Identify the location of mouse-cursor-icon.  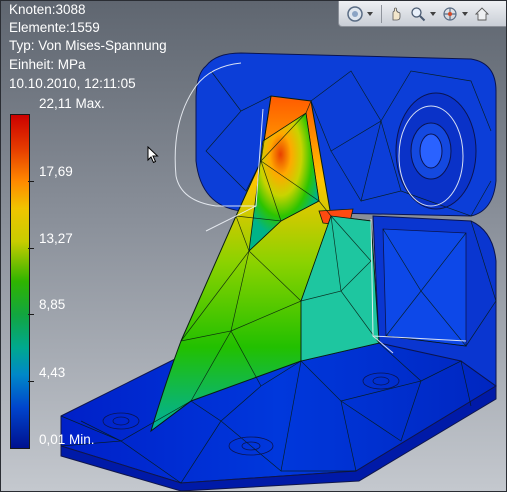
(153, 155).